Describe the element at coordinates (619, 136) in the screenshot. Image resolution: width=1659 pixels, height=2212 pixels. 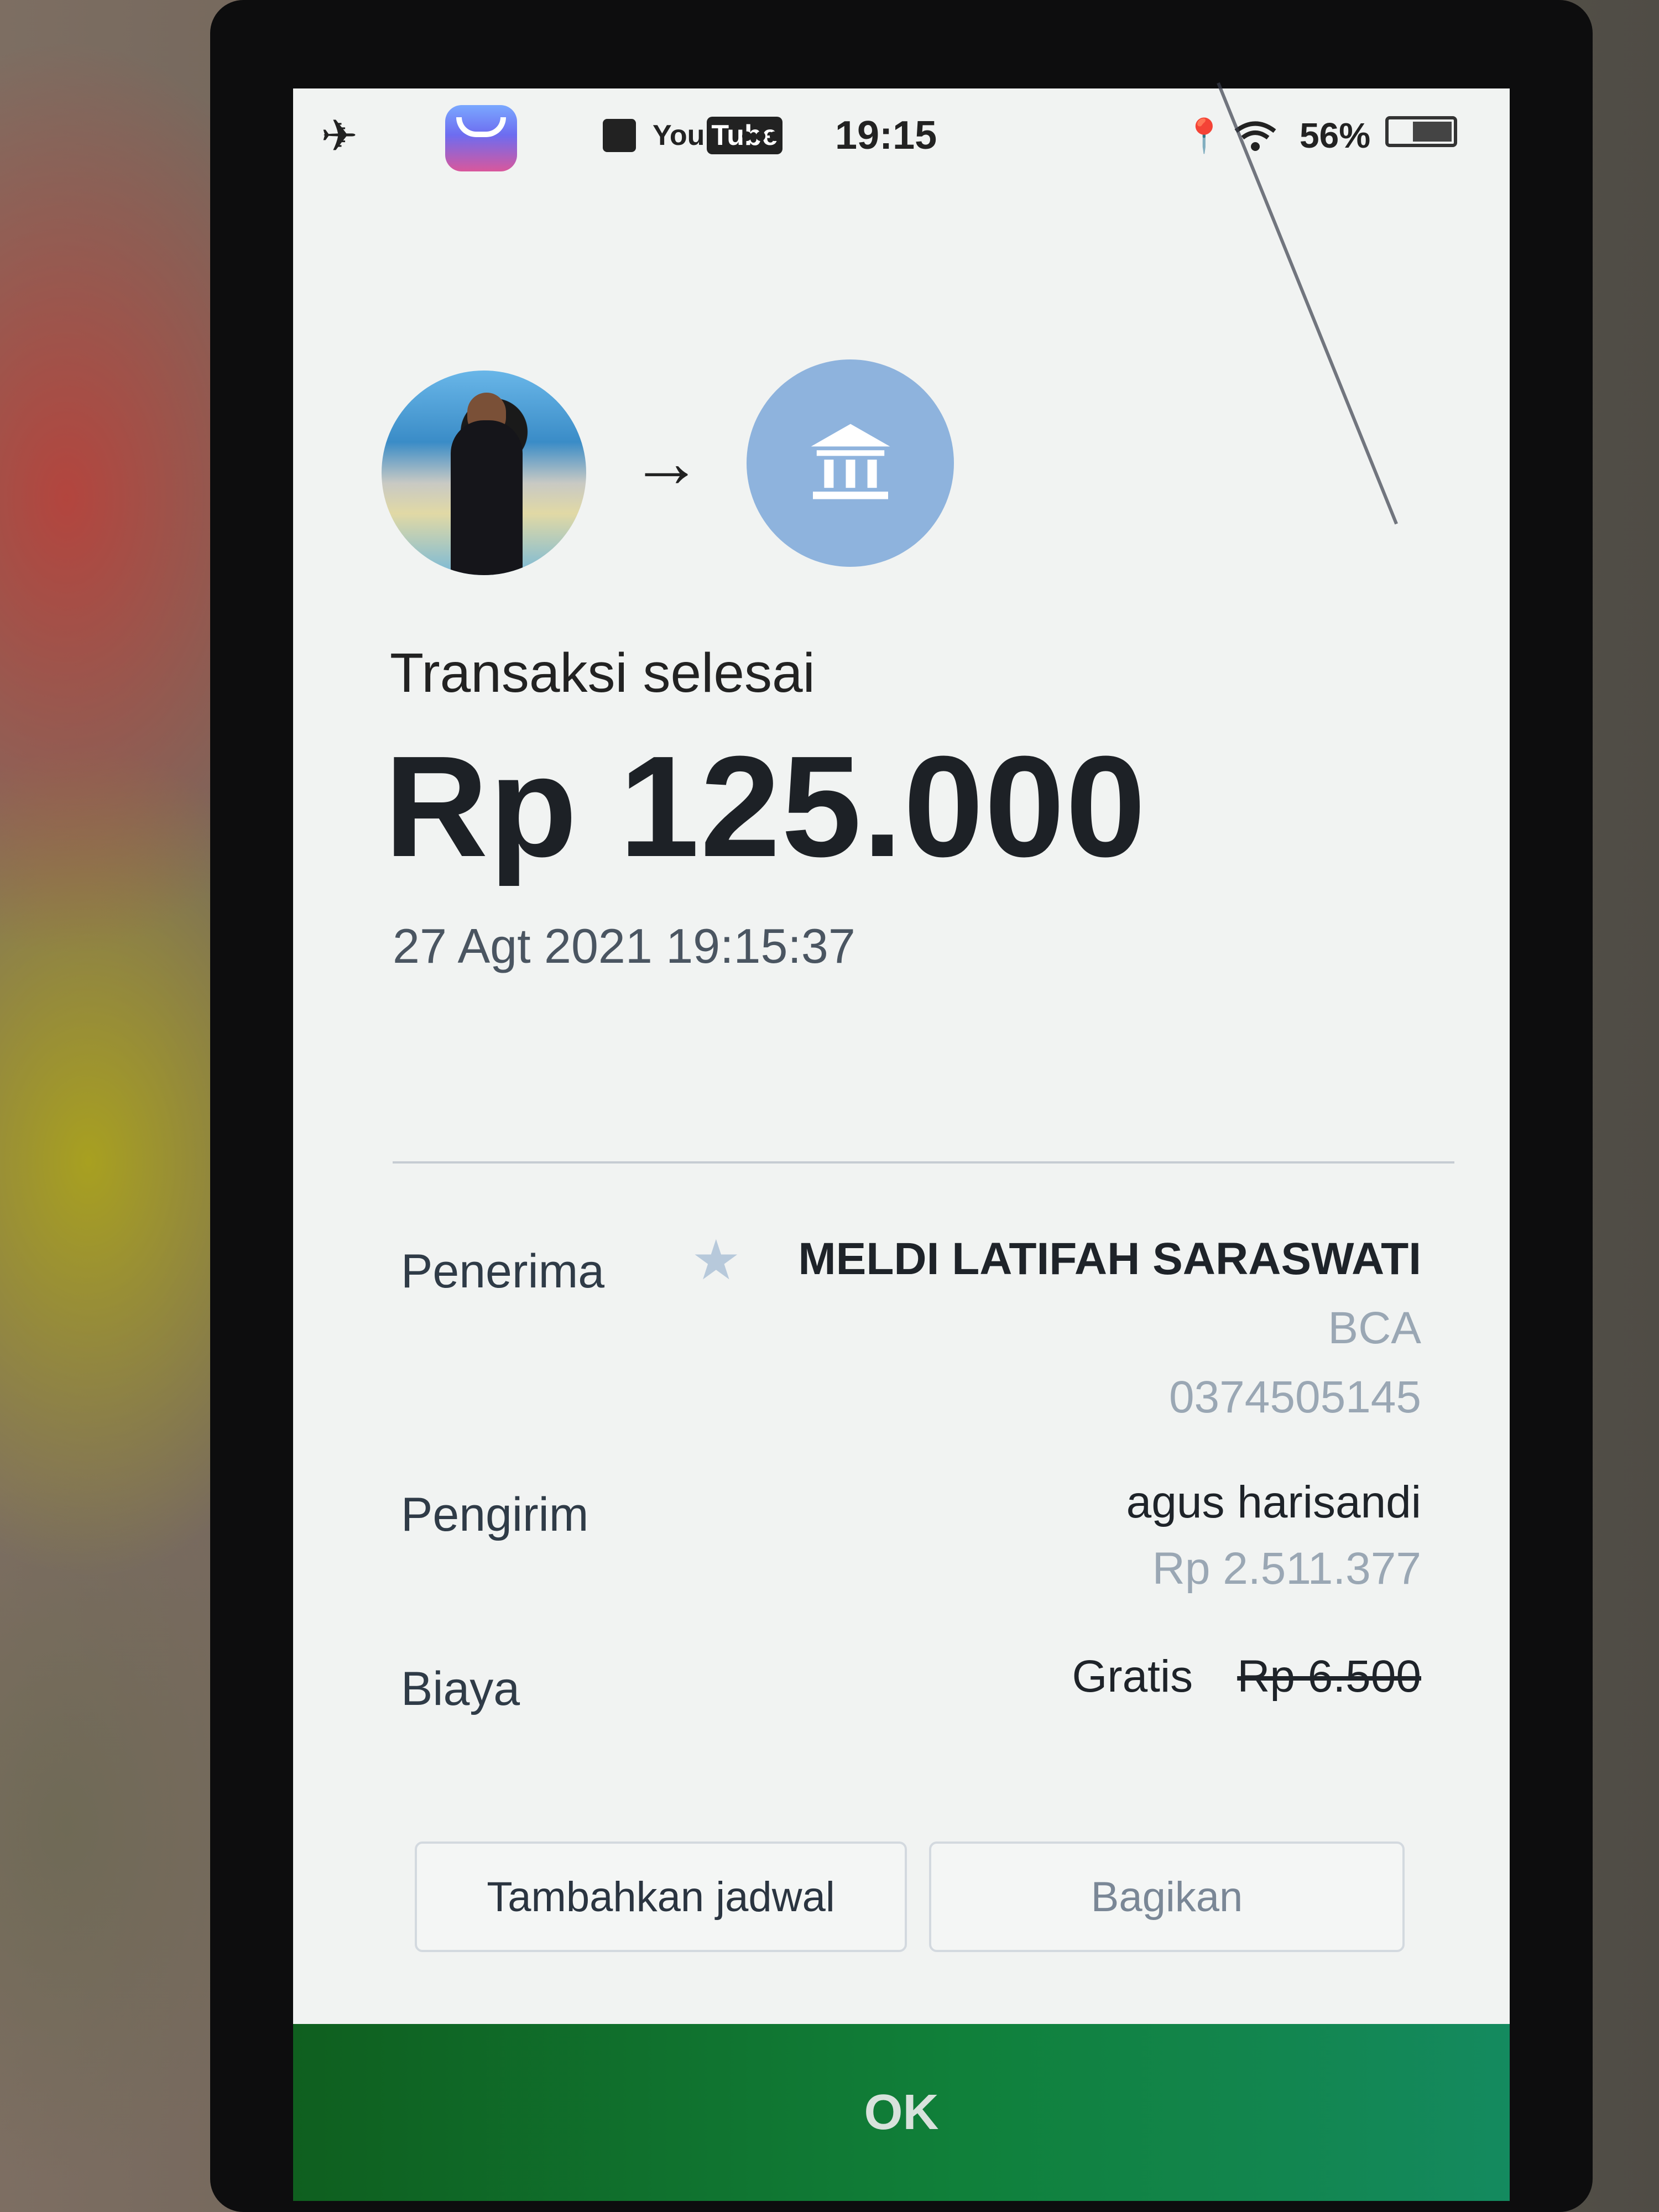
I see `notification-icon` at that location.